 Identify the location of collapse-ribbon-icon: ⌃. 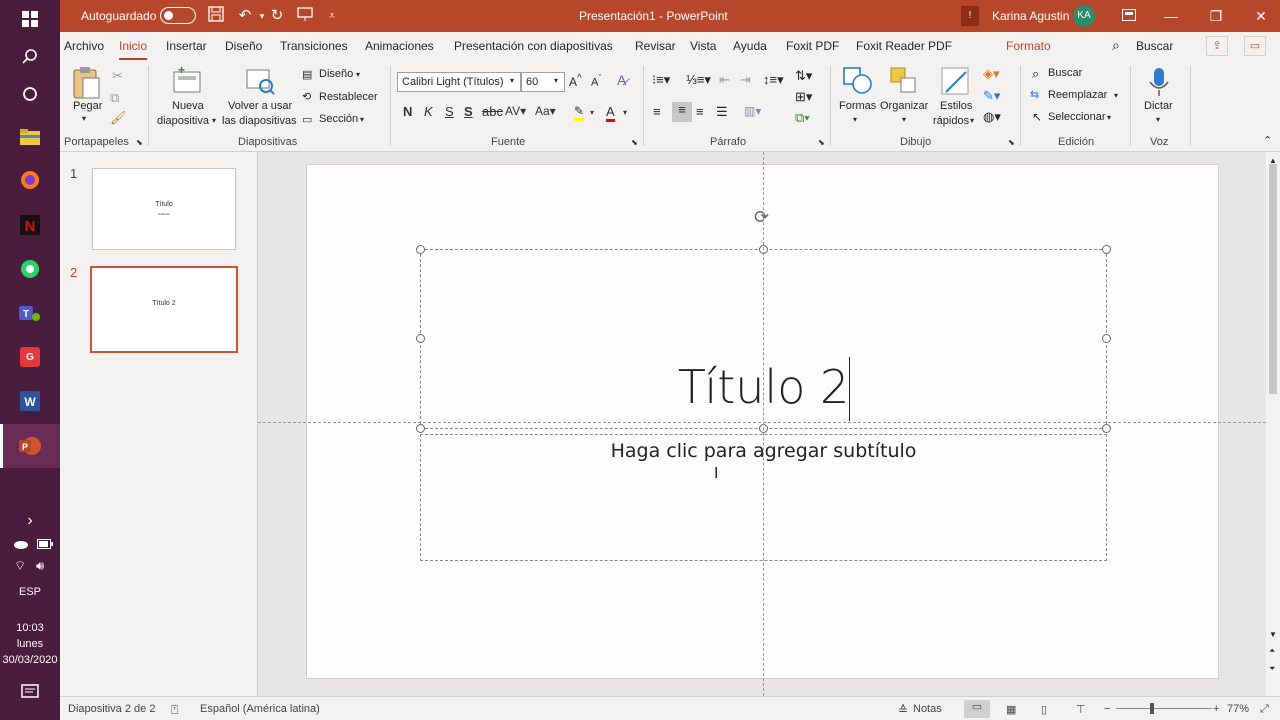
(1267, 140).